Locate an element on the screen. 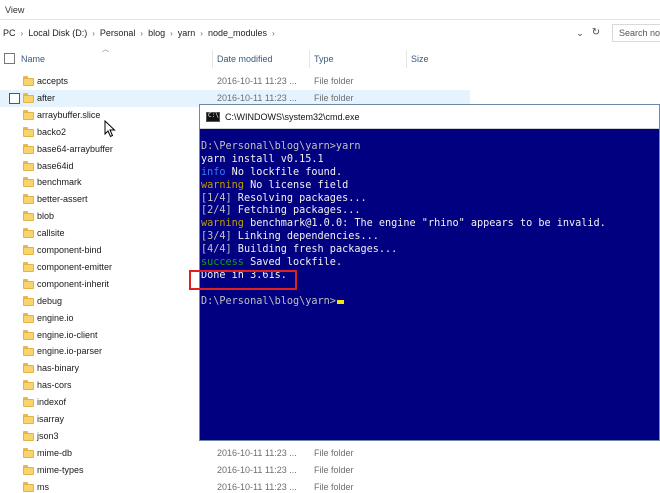  highlight-box is located at coordinates (243, 280).